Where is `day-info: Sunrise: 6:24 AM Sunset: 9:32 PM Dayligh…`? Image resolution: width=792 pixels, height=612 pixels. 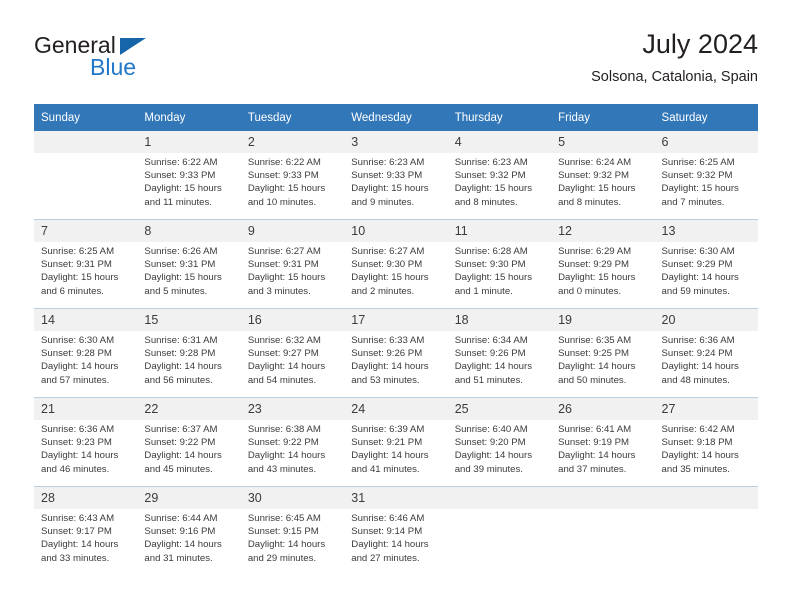
day-info: Sunrise: 6:24 AM Sunset: 9:32 PM Dayligh… is located at coordinates (602, 181).